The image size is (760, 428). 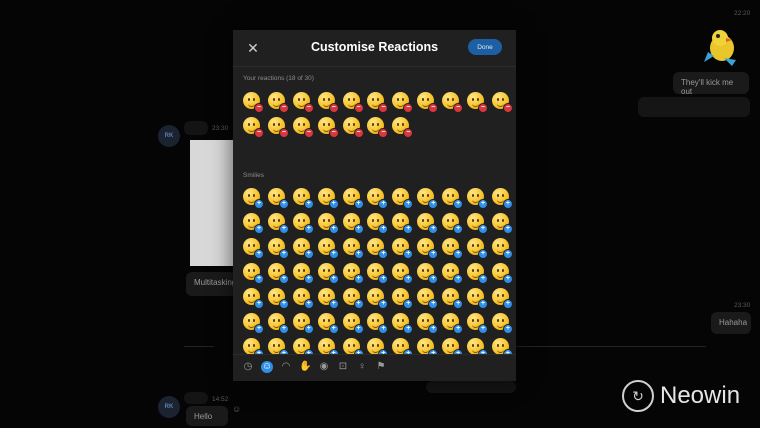 What do you see at coordinates (485, 47) in the screenshot?
I see `done-button: Done` at bounding box center [485, 47].